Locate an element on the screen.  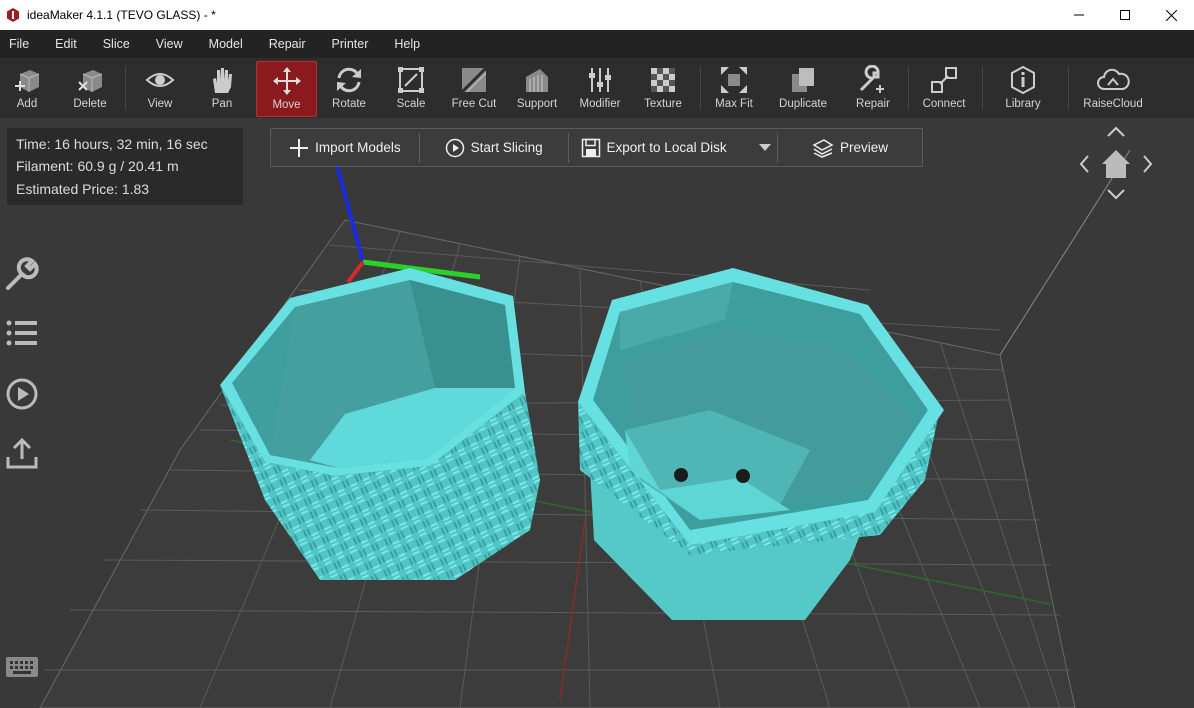
connect-button: Connect is located at coordinates (944, 88).